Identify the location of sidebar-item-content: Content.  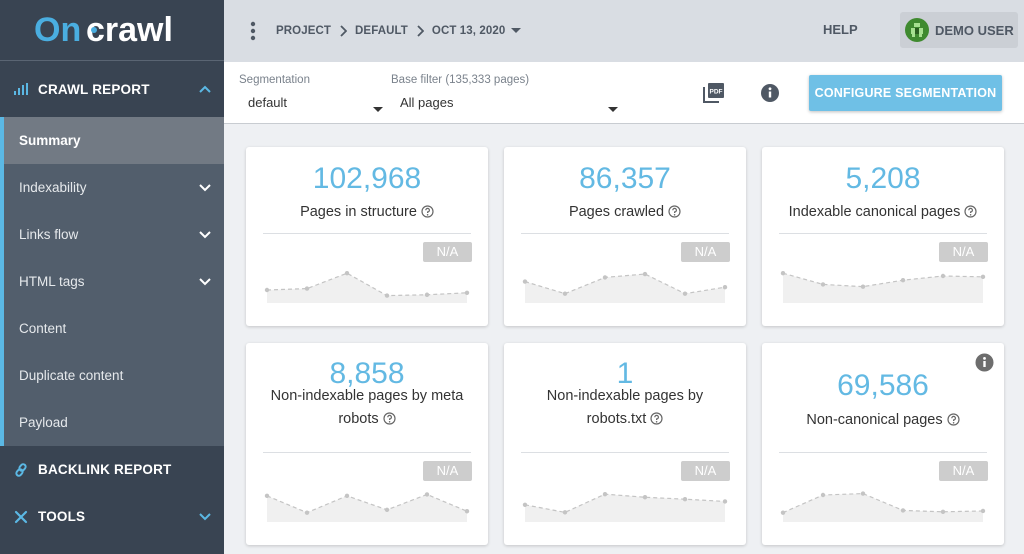
(114, 328).